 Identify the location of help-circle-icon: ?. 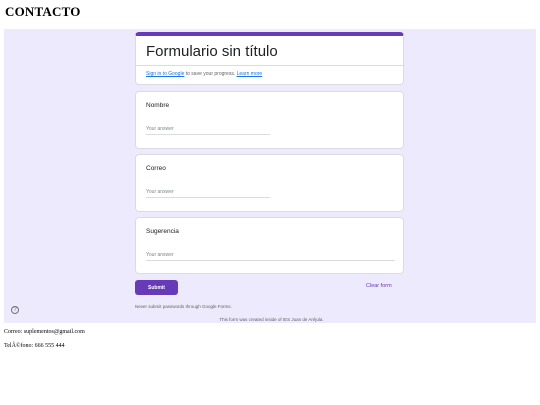
(15, 310).